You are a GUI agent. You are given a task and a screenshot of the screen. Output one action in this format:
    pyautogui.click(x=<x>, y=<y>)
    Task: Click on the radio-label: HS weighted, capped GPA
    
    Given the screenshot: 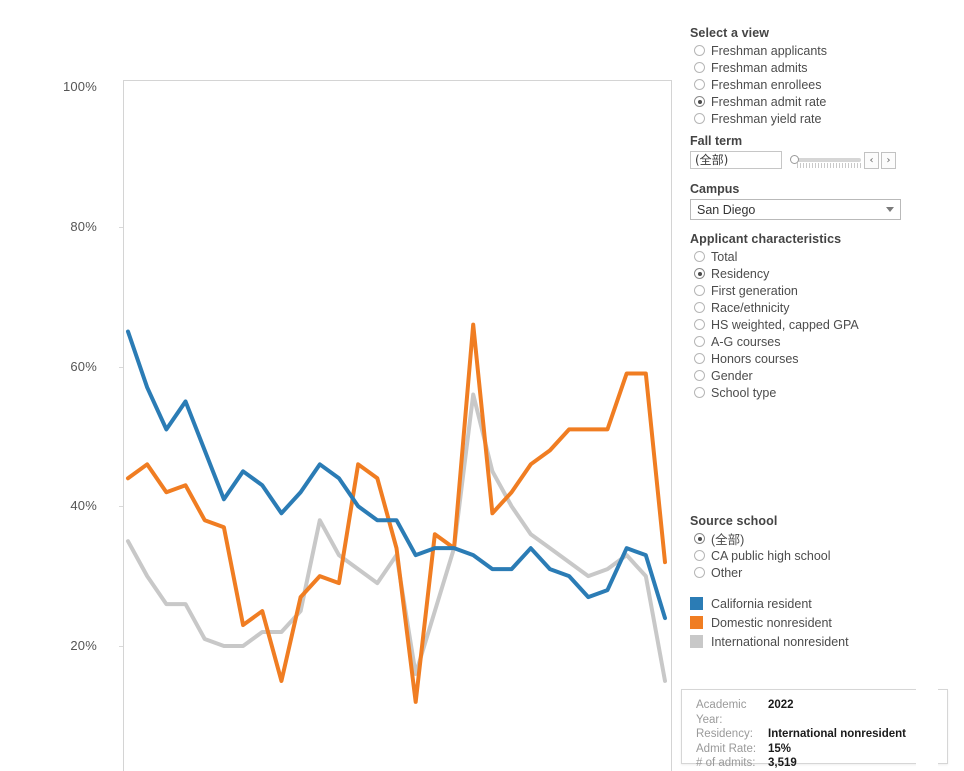 What is the action you would take?
    pyautogui.click(x=785, y=324)
    